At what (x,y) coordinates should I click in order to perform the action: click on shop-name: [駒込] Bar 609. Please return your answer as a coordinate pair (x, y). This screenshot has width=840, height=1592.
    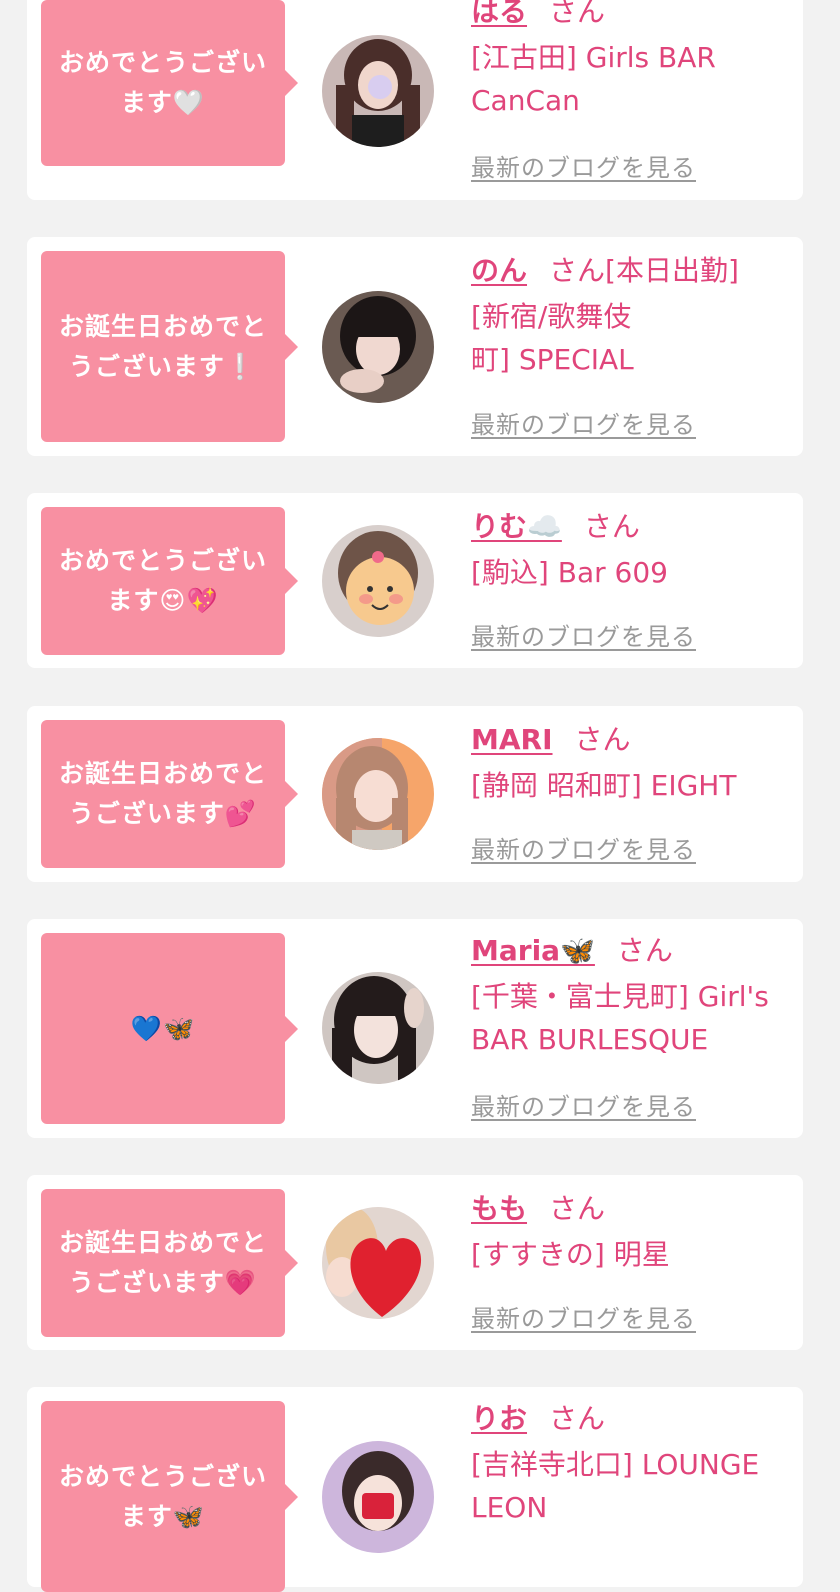
    Looking at the image, I should click on (569, 572).